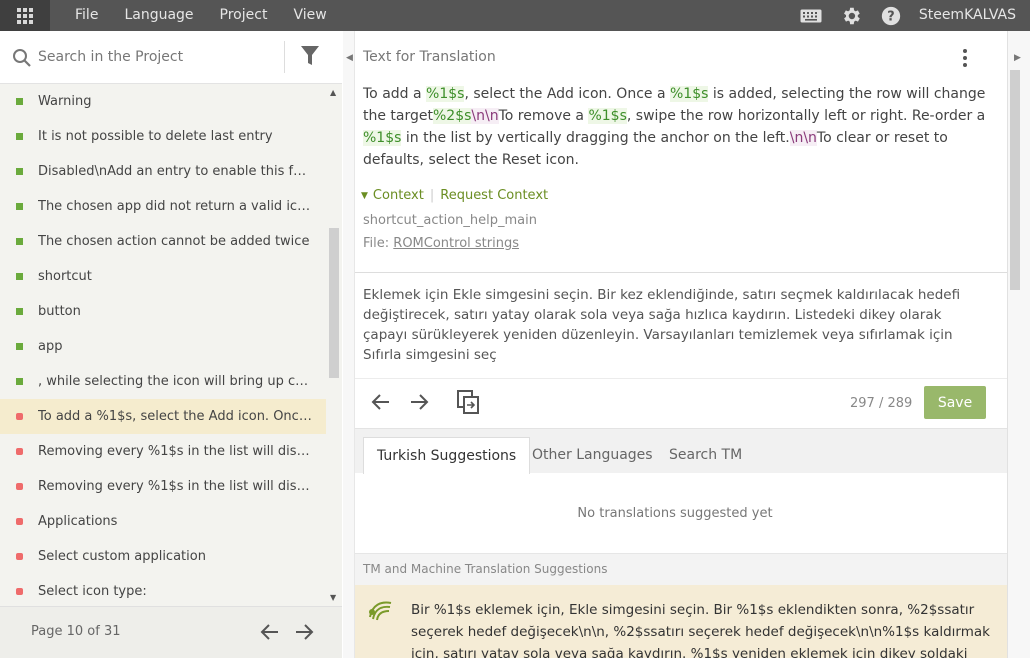  I want to click on top-right-tools: ? SteemKALVAS, so click(910, 15).